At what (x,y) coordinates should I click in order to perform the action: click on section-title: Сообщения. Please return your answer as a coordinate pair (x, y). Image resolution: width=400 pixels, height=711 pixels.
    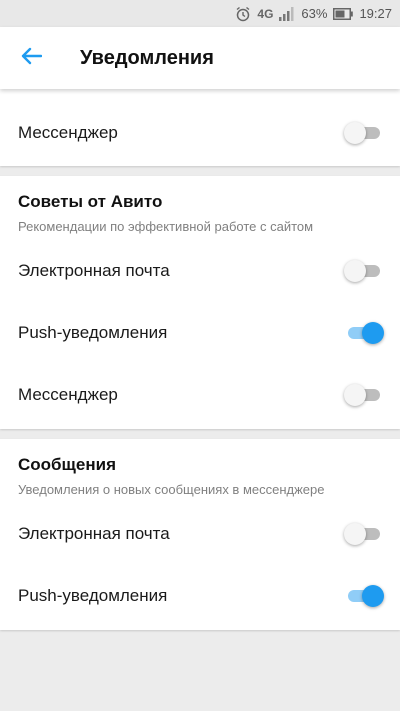
    Looking at the image, I should click on (67, 464).